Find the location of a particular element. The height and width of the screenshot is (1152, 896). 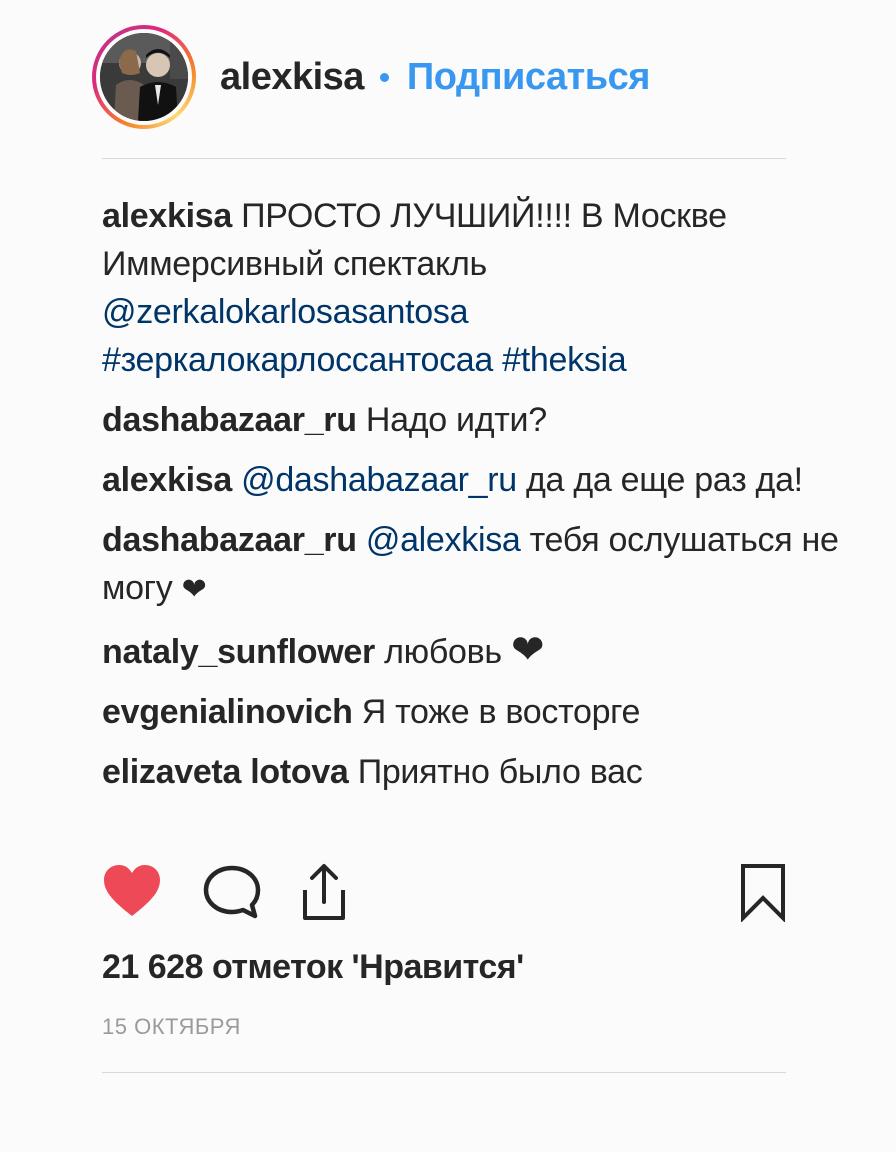

username-link: alexkisa is located at coordinates (292, 77).